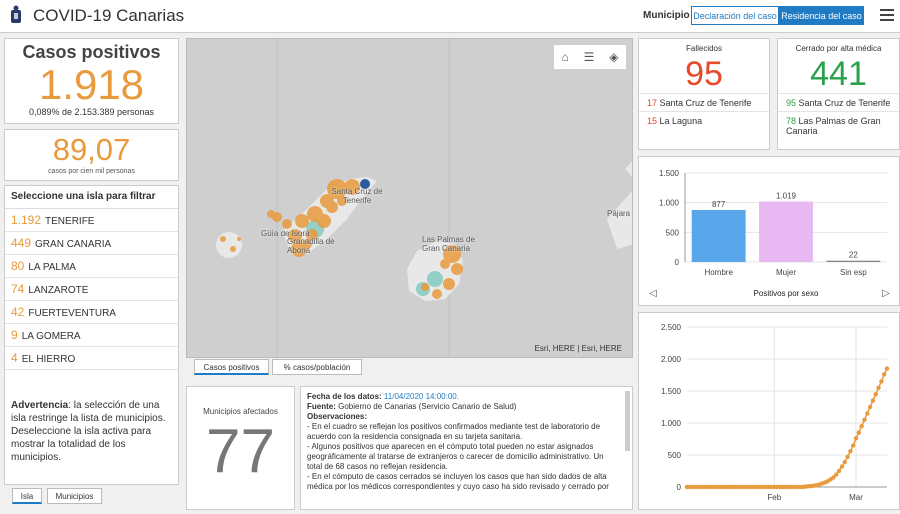 This screenshot has width=900, height=514. I want to click on island-count: 4, so click(14, 358).